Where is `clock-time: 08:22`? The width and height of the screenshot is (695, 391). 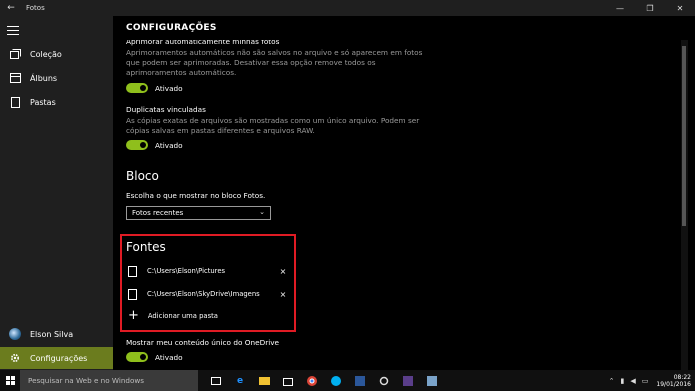
clock-time: 08:22 is located at coordinates (682, 377).